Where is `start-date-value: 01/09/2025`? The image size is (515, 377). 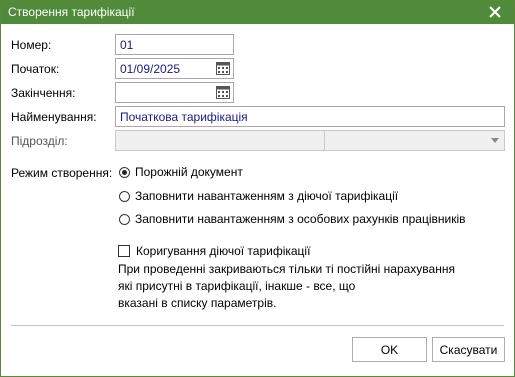
start-date-value: 01/09/2025 is located at coordinates (150, 69).